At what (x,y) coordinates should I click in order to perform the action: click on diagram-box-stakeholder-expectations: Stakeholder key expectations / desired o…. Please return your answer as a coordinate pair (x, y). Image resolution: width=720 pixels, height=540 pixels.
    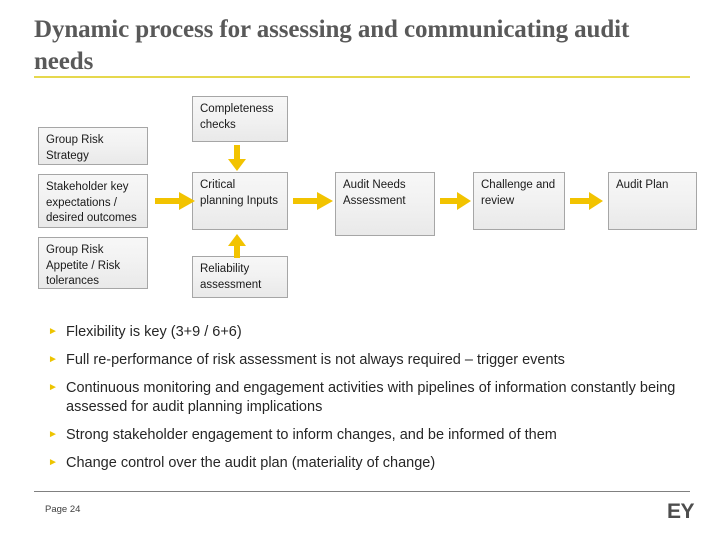
    Looking at the image, I should click on (93, 201).